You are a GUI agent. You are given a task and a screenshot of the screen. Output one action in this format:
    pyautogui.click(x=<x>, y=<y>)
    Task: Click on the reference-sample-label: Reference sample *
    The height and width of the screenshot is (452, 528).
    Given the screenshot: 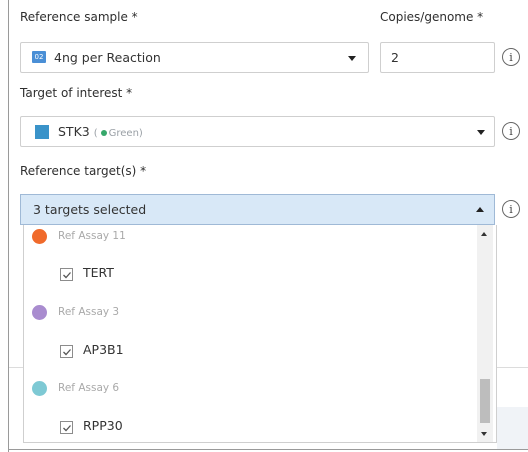 What is the action you would take?
    pyautogui.click(x=79, y=17)
    